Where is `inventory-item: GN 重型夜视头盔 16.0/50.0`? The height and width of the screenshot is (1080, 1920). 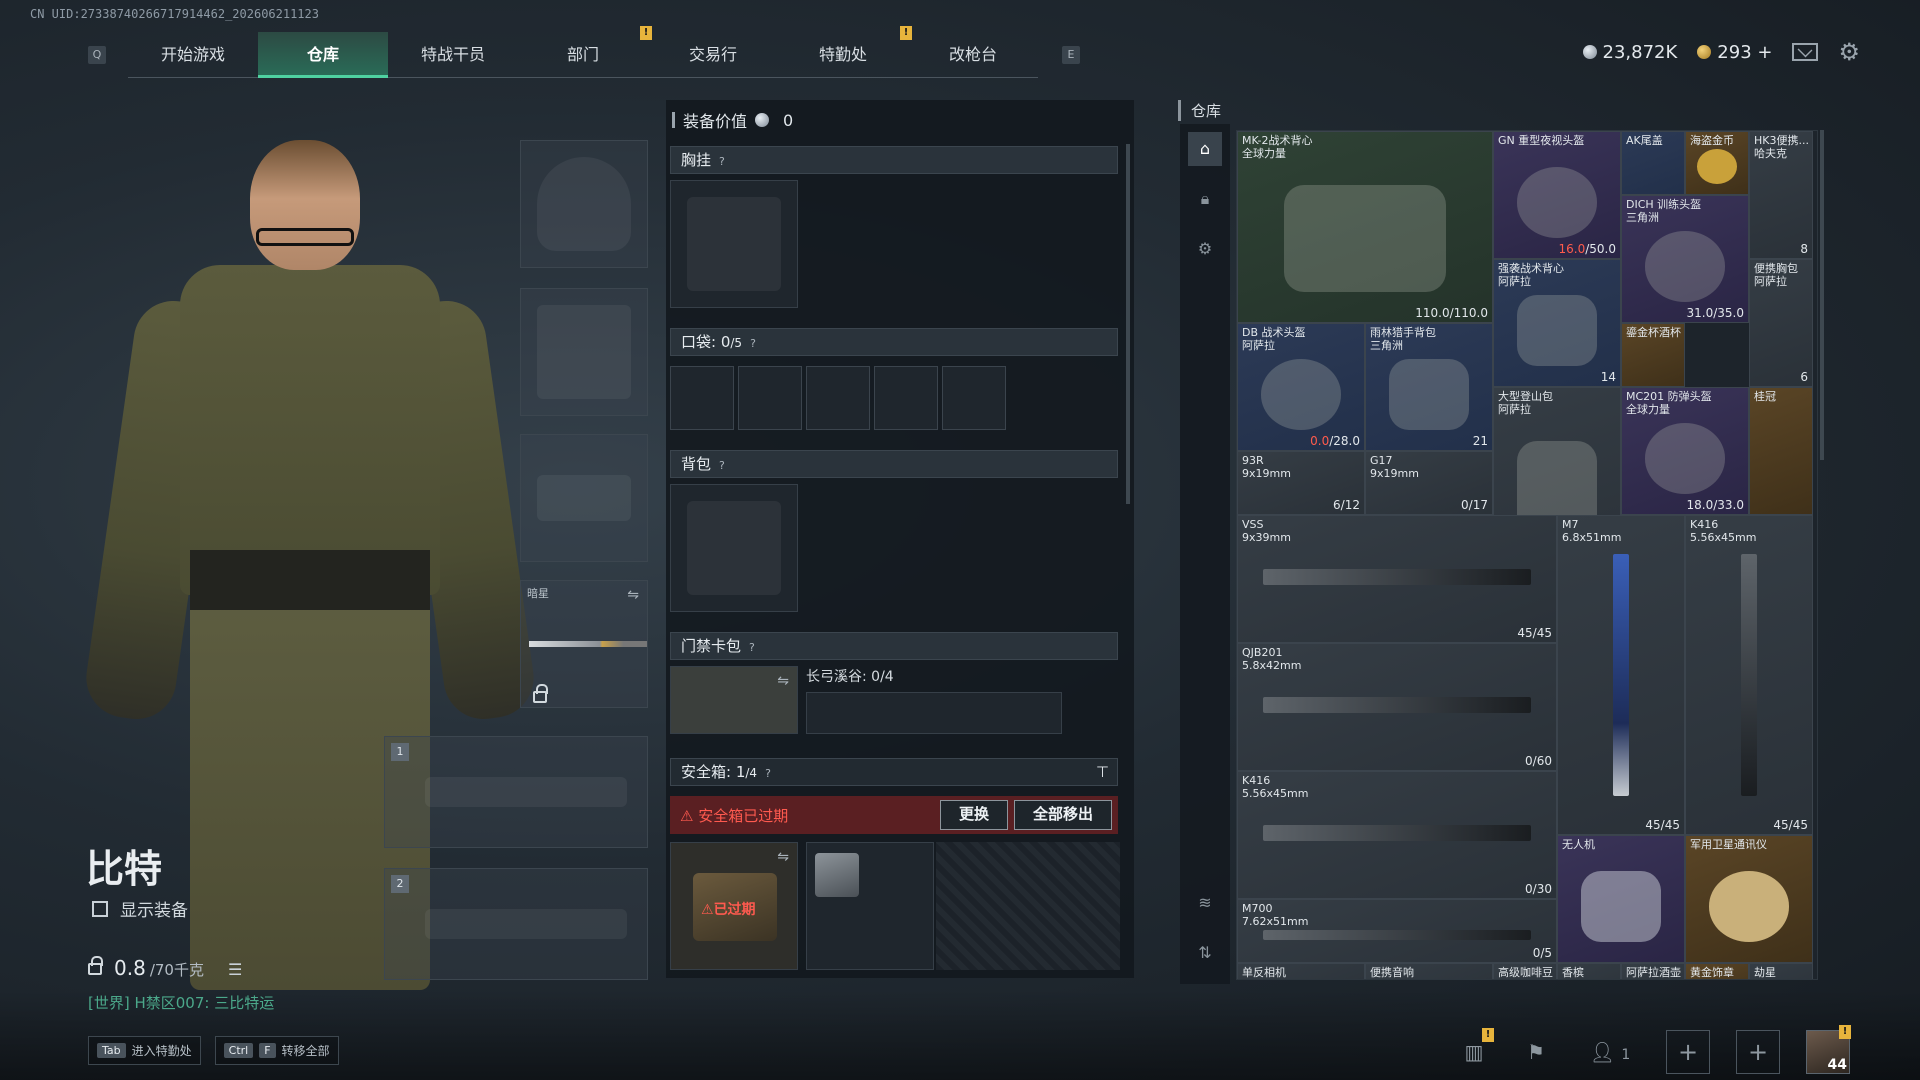 inventory-item: GN 重型夜视头盔 16.0/50.0 is located at coordinates (1557, 195).